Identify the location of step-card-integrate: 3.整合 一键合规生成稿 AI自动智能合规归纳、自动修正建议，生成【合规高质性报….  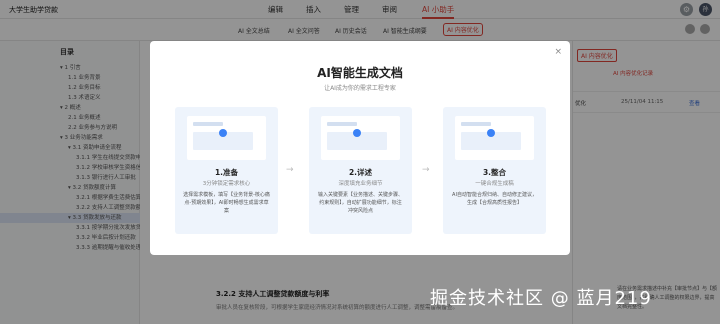
(494, 170).